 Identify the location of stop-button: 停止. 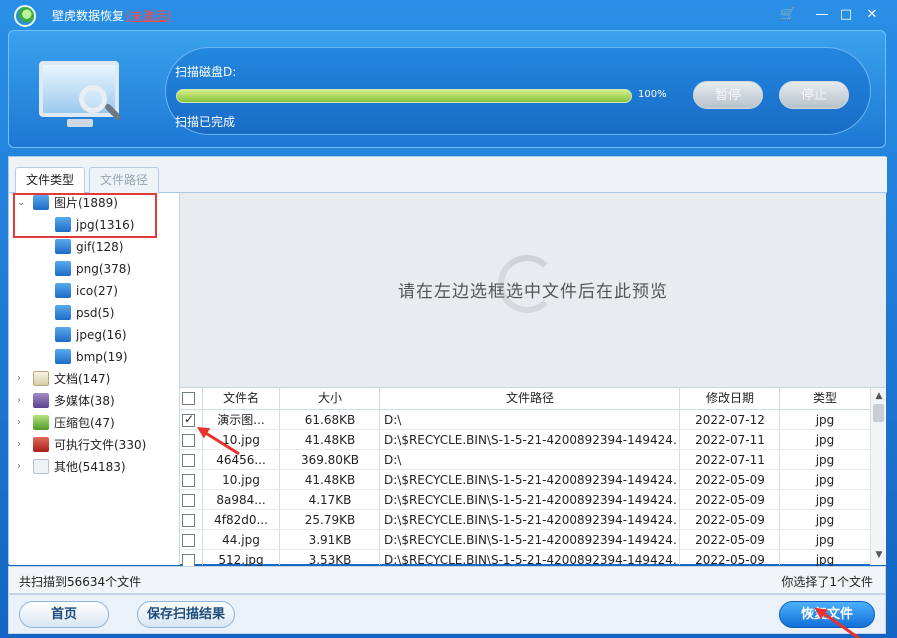
(814, 95).